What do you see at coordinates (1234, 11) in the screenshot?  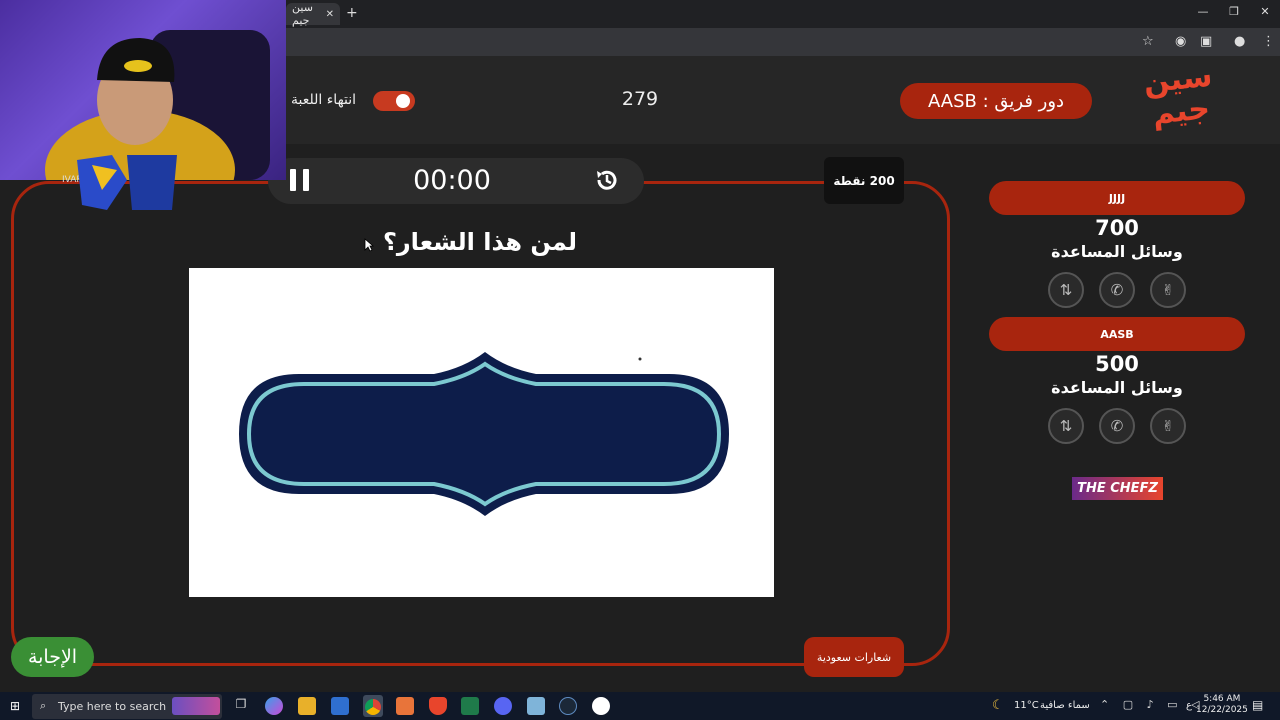 I see `restore-button: ❐` at bounding box center [1234, 11].